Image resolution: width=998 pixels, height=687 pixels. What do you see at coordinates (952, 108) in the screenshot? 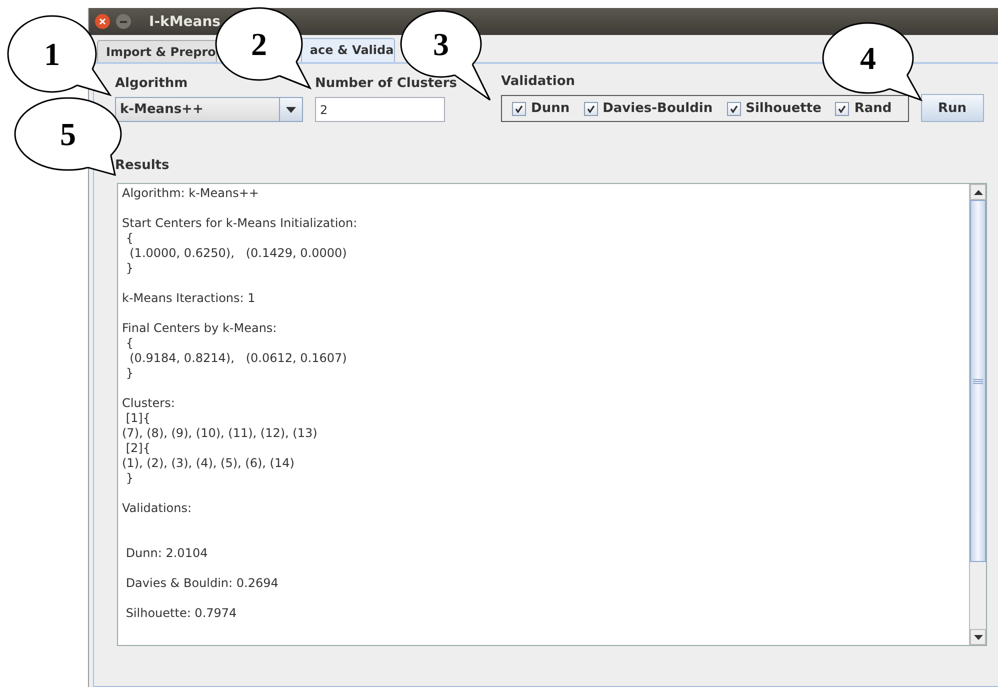
I see `run-button: Run` at bounding box center [952, 108].